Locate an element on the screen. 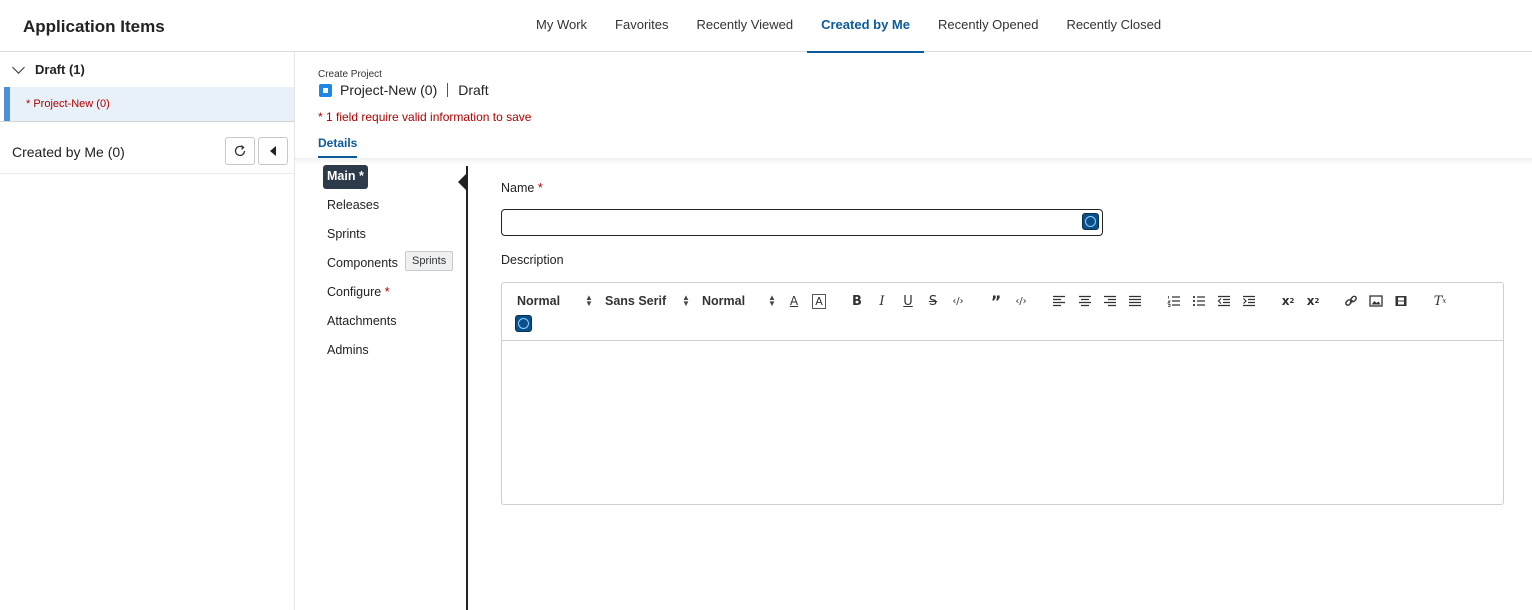 The image size is (1532, 610). caret-left-icon is located at coordinates (273, 151).